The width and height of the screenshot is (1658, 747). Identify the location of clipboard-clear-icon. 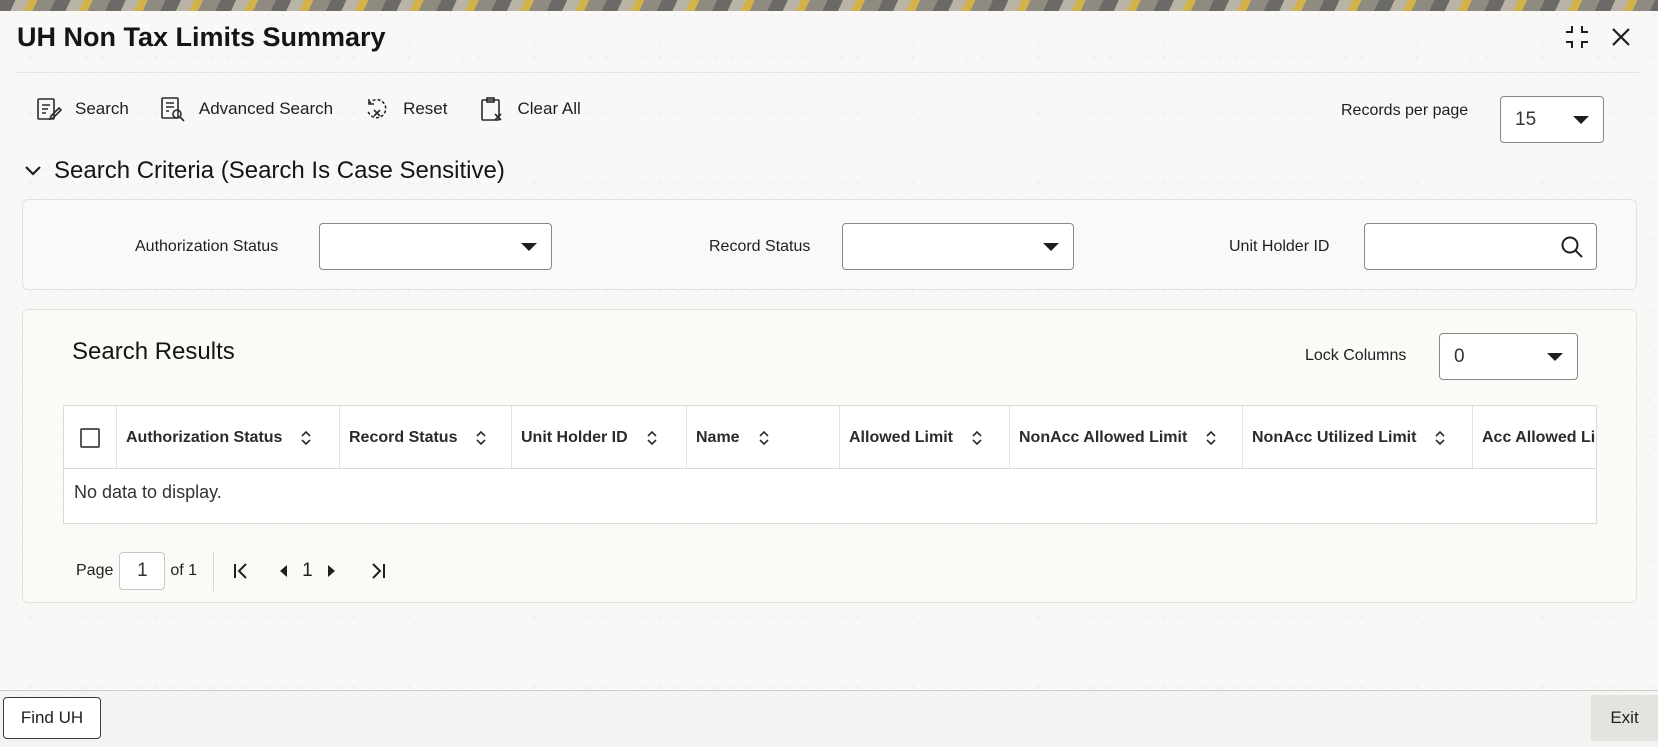
(492, 109).